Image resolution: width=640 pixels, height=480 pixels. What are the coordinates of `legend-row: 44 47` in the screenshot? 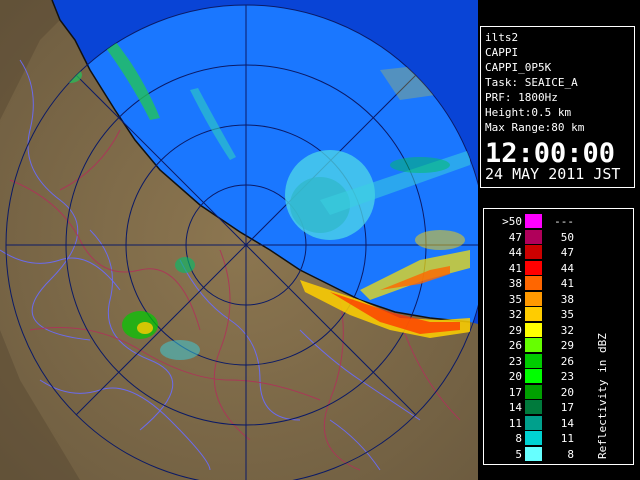 It's located at (558, 252).